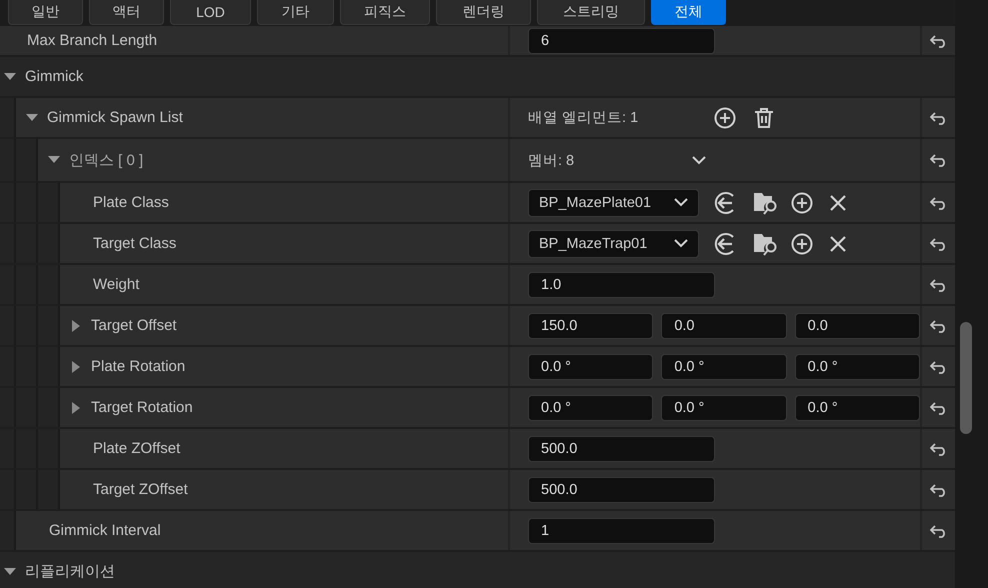 The width and height of the screenshot is (988, 588). I want to click on property-label: Gimmick Spawn List, so click(115, 117).